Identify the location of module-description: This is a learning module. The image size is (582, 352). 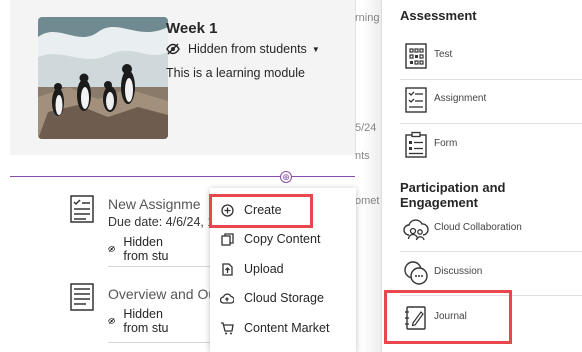
(235, 73).